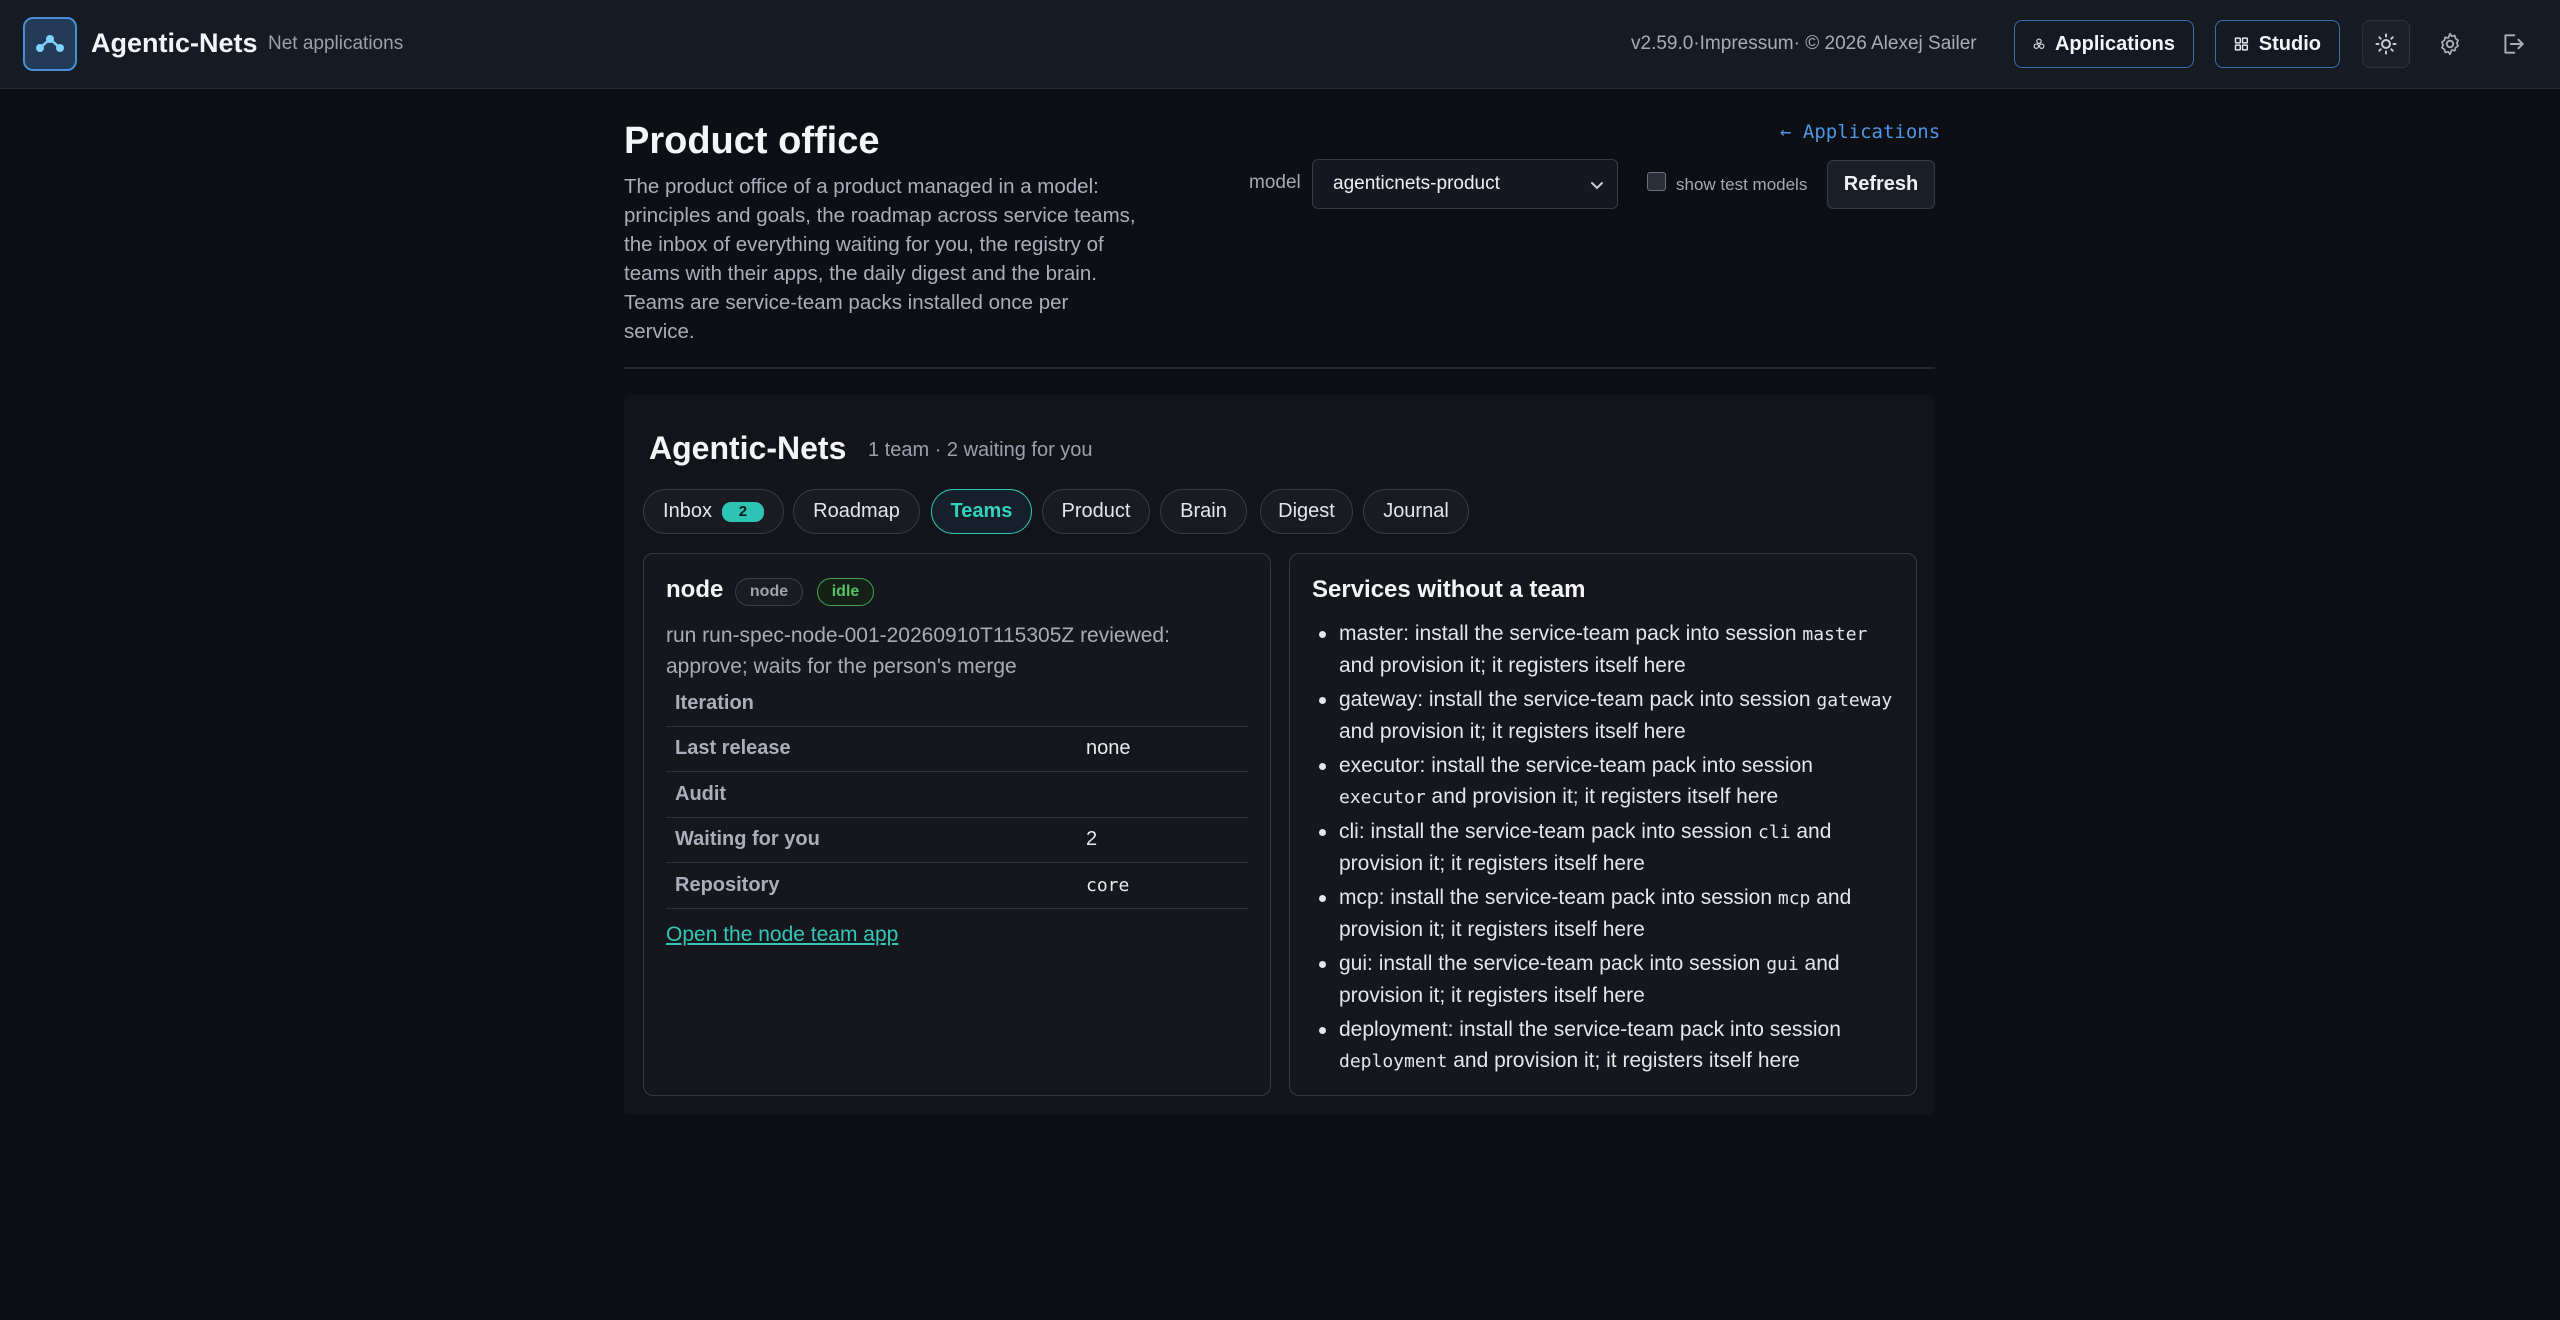 This screenshot has width=2560, height=1320. What do you see at coordinates (747, 839) in the screenshot?
I see `row-key: Waiting for you` at bounding box center [747, 839].